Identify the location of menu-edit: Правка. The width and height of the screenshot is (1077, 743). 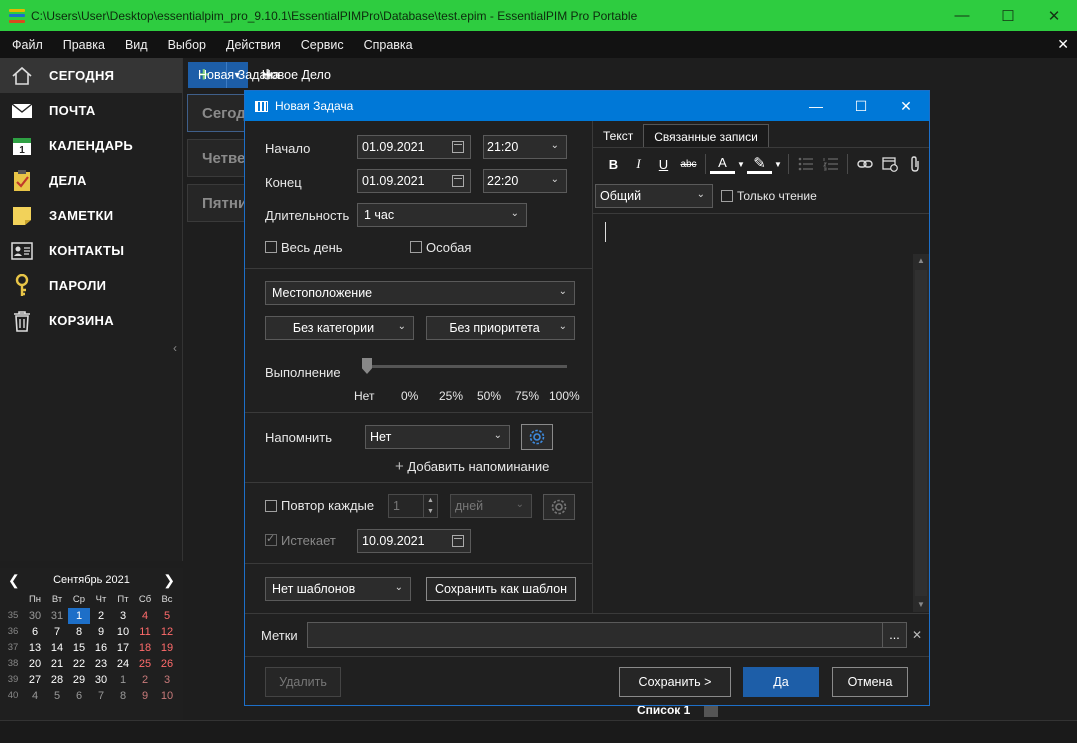
(82, 45).